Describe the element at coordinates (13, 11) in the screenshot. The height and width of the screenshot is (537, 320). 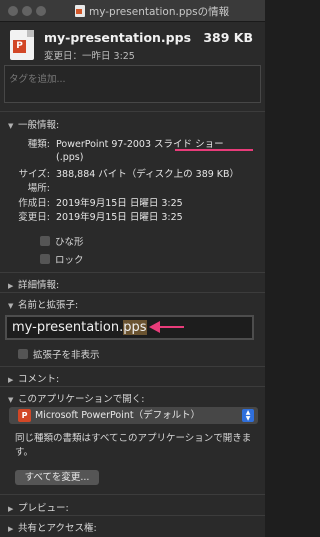
I see `close-window-button` at that location.